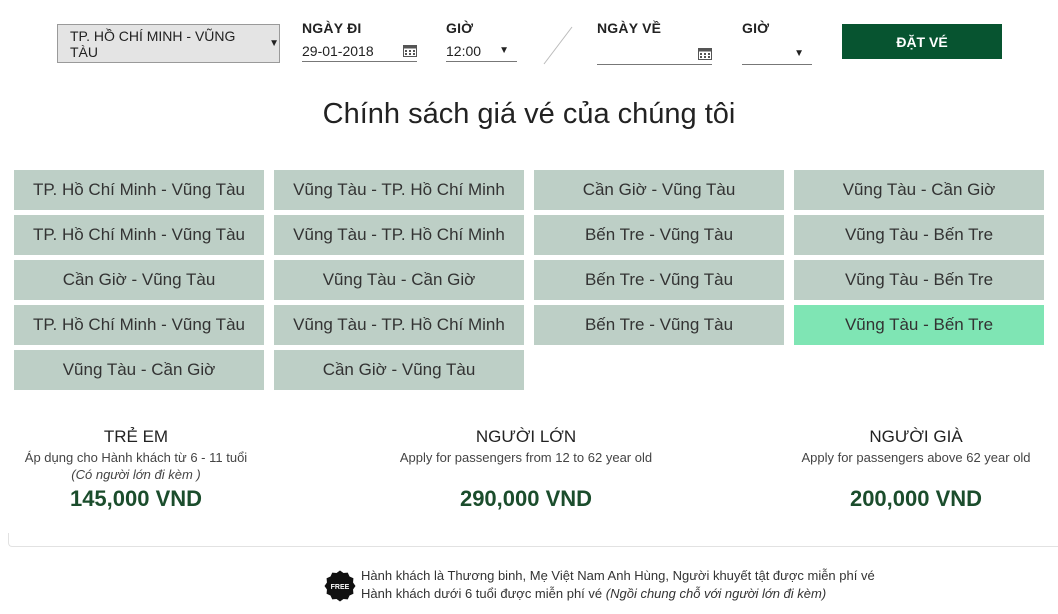  What do you see at coordinates (136, 474) in the screenshot?
I see `price-child-note: (Có người lớn đi kèm )` at bounding box center [136, 474].